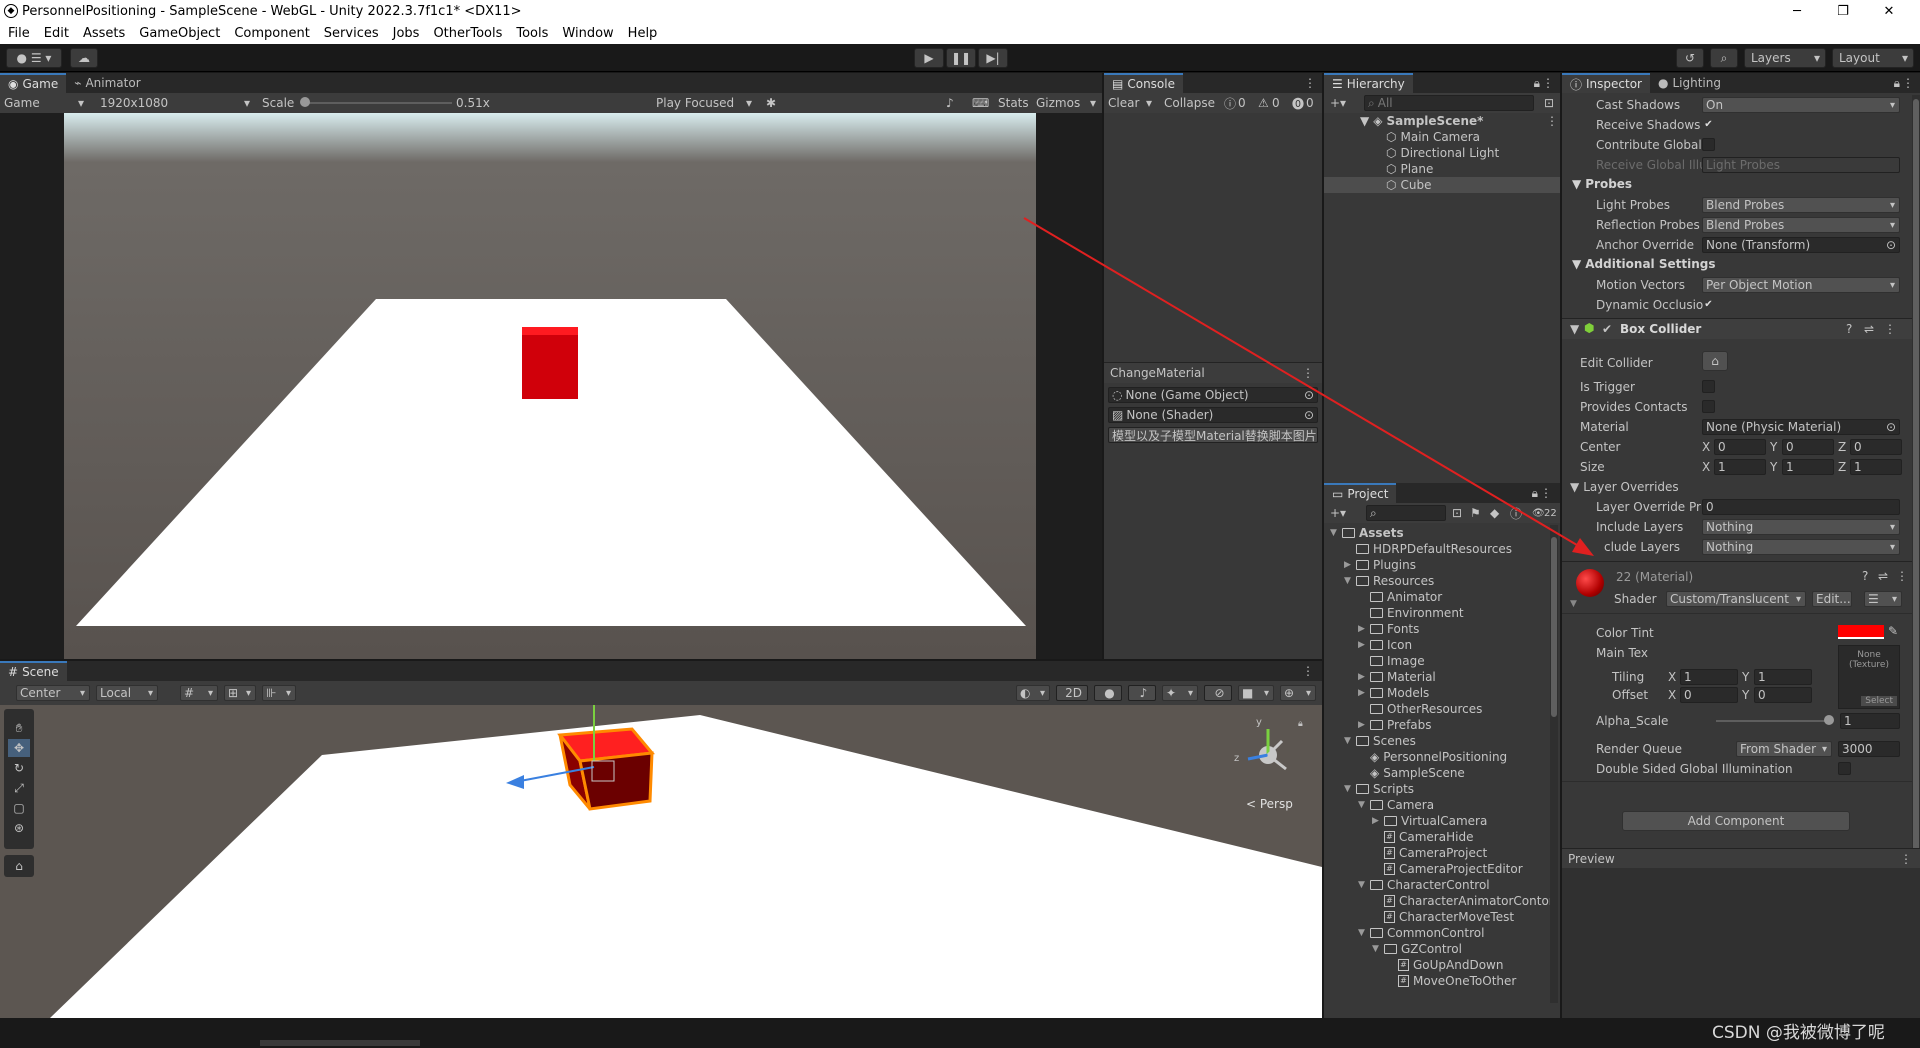 This screenshot has width=1920, height=1048. What do you see at coordinates (1428, 549) in the screenshot?
I see `project-item: HDRPDefaultResources` at bounding box center [1428, 549].